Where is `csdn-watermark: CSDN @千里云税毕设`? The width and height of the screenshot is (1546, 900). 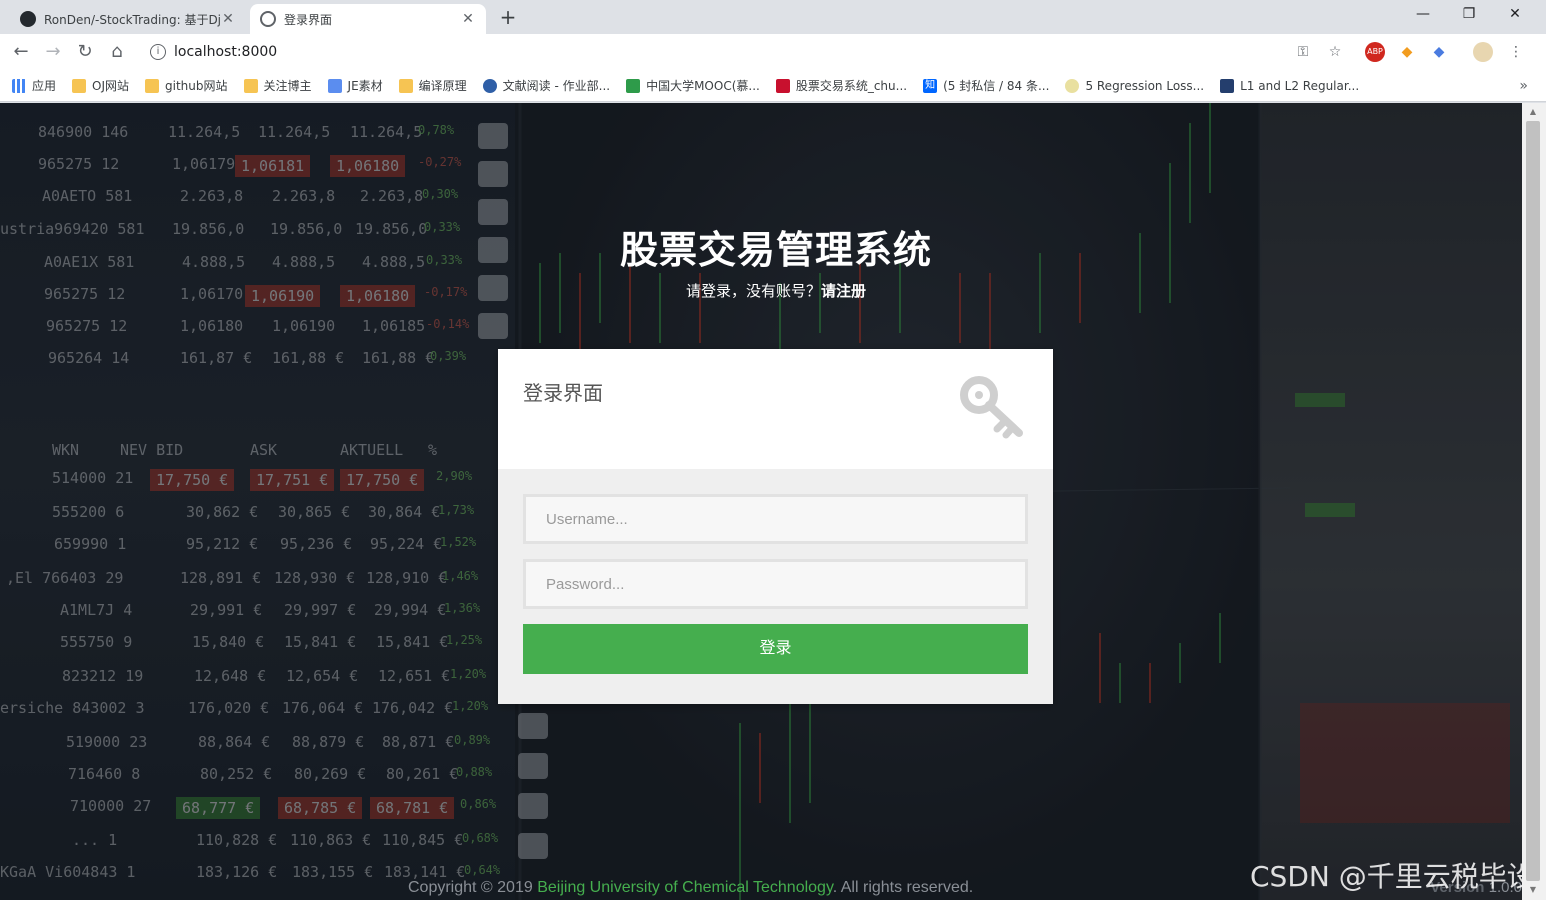
csdn-watermark: CSDN @千里云税毕设 is located at coordinates (1386, 876).